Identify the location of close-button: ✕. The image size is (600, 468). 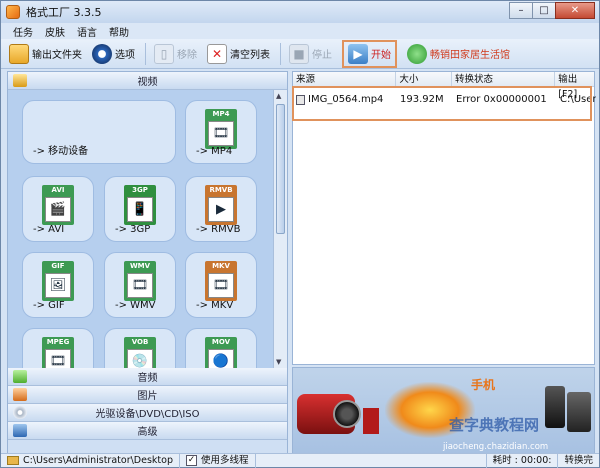
(575, 10).